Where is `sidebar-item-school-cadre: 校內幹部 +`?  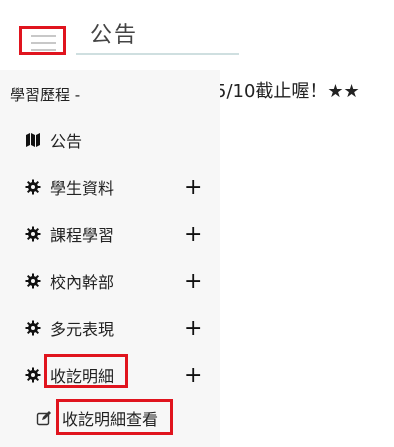 sidebar-item-school-cadre: 校內幹部 + is located at coordinates (110, 285).